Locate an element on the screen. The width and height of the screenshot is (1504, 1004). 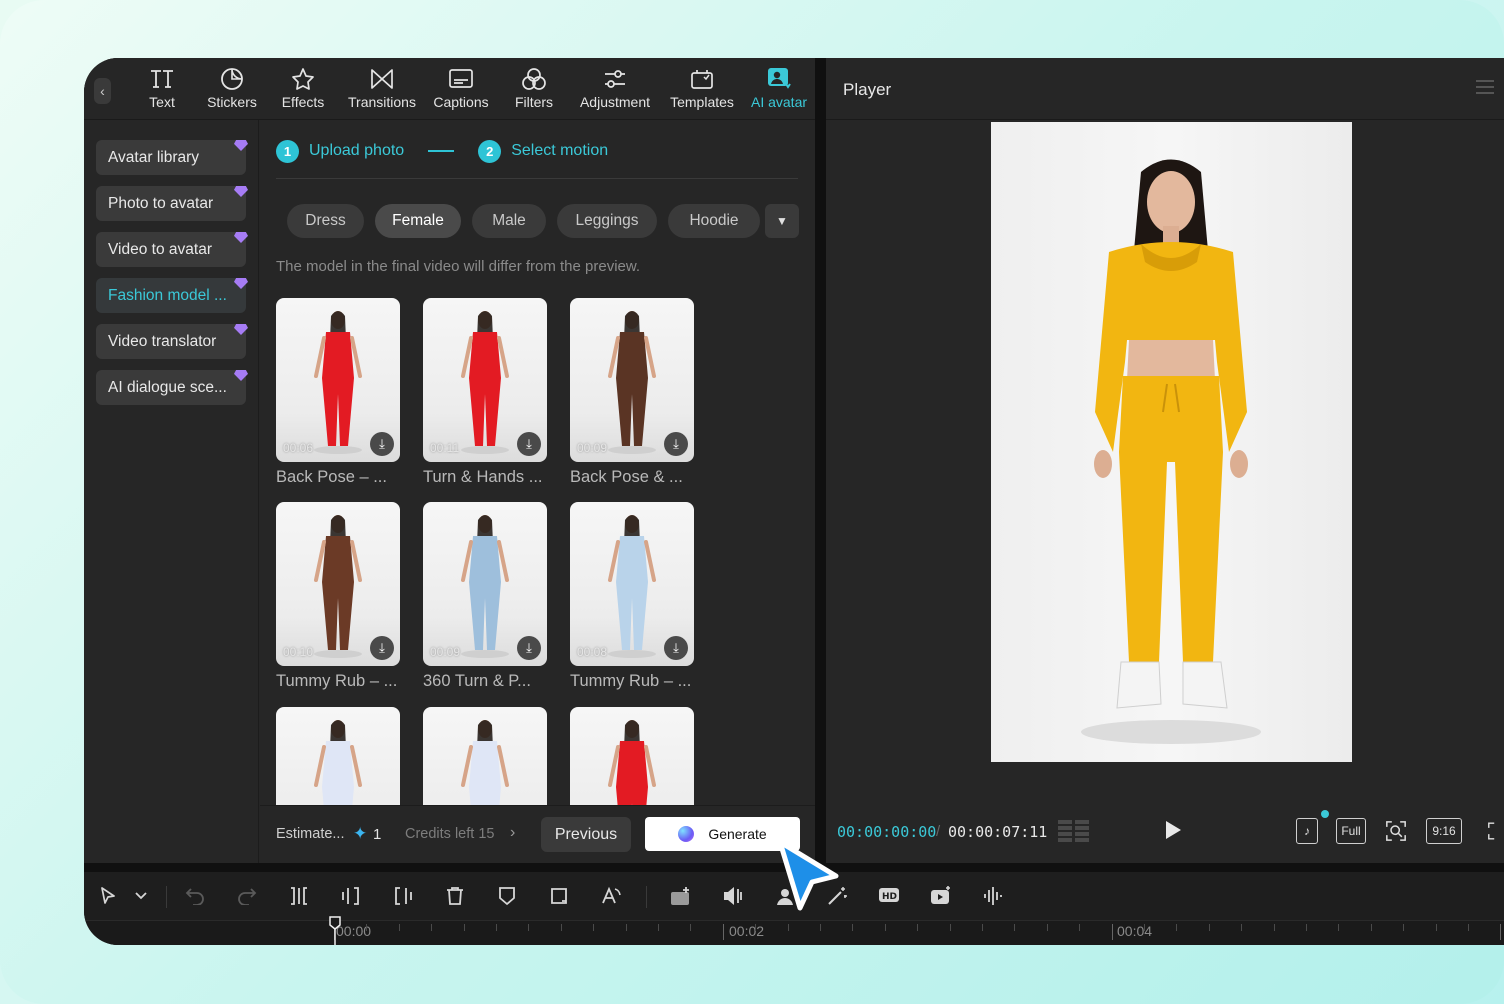
step-upload-photo: Upload photo is located at coordinates (356, 151).